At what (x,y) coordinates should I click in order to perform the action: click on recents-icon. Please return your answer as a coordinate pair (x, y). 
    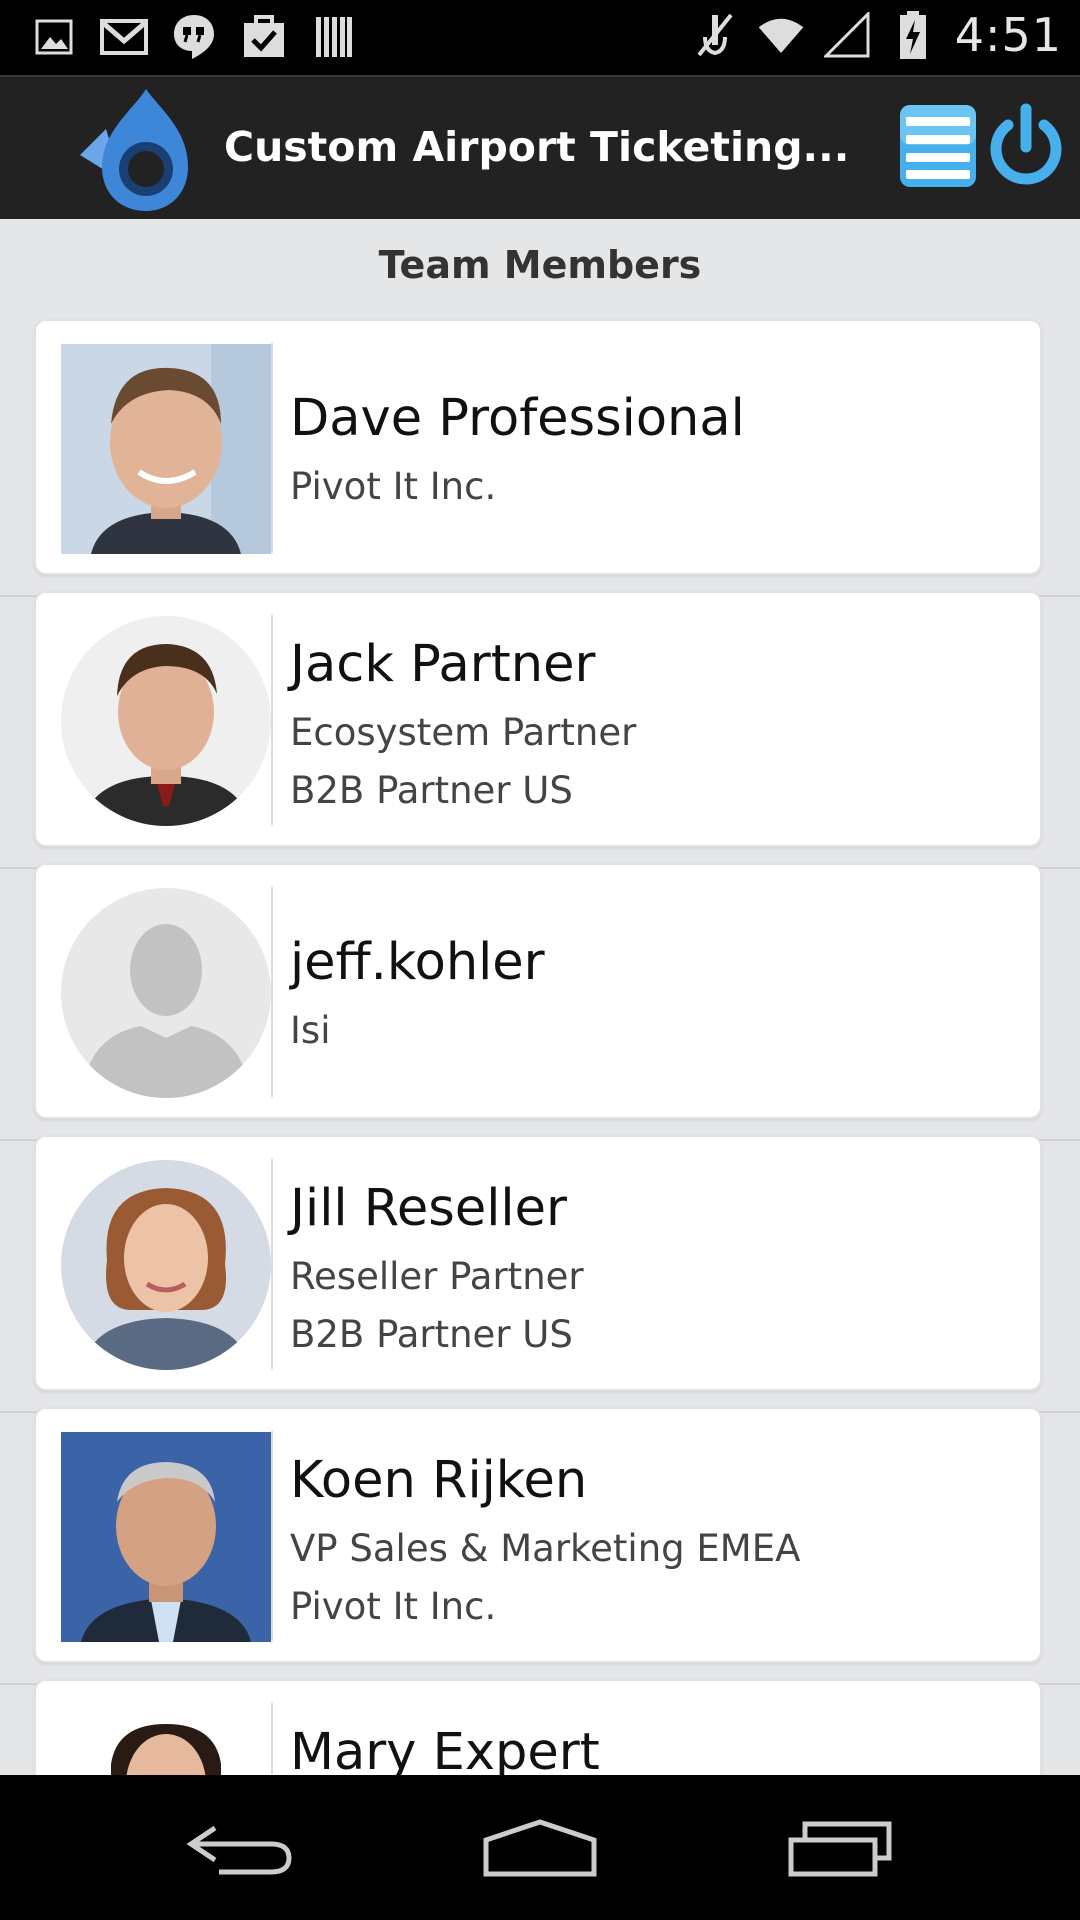
    Looking at the image, I should click on (840, 1849).